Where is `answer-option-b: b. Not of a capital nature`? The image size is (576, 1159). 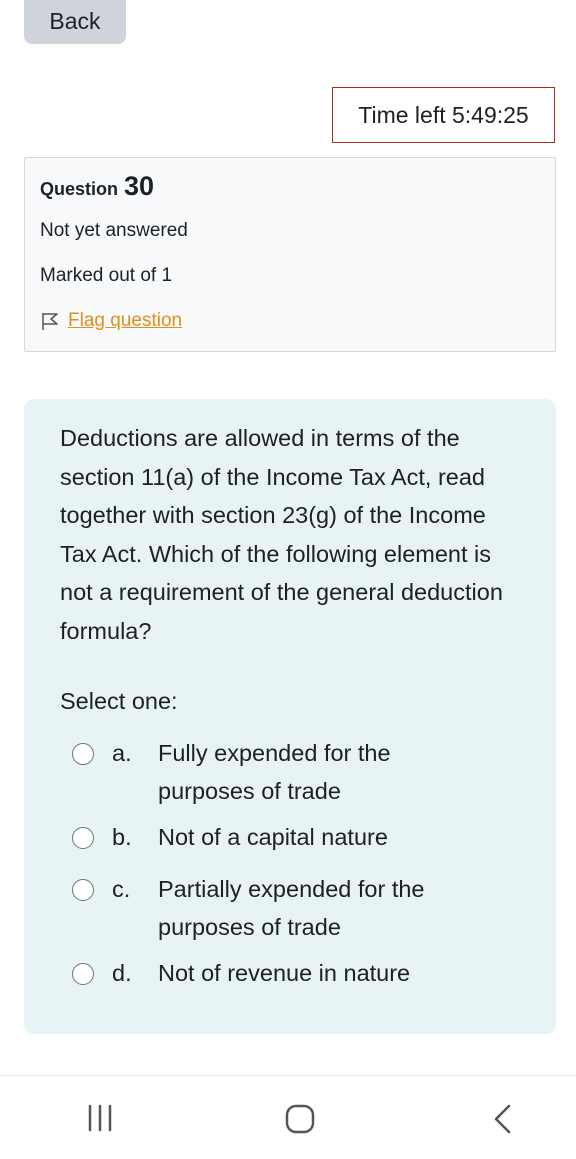
answer-option-b: b. Not of a capital nature is located at coordinates (275, 837).